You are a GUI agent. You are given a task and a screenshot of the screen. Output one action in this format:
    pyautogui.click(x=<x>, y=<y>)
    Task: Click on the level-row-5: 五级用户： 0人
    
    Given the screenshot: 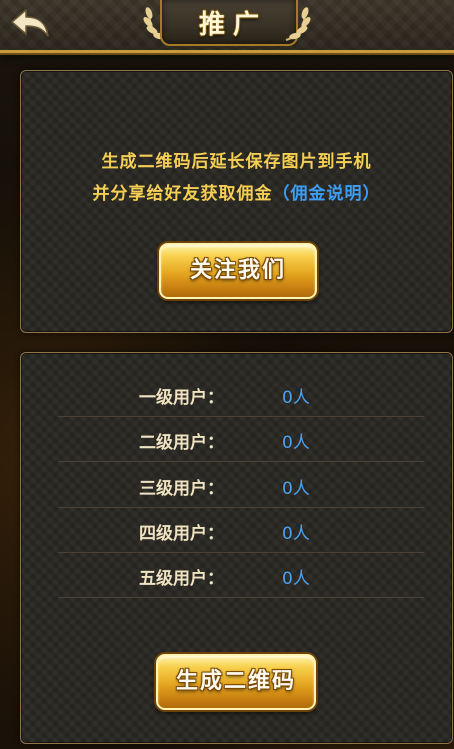 What is the action you would take?
    pyautogui.click(x=241, y=575)
    